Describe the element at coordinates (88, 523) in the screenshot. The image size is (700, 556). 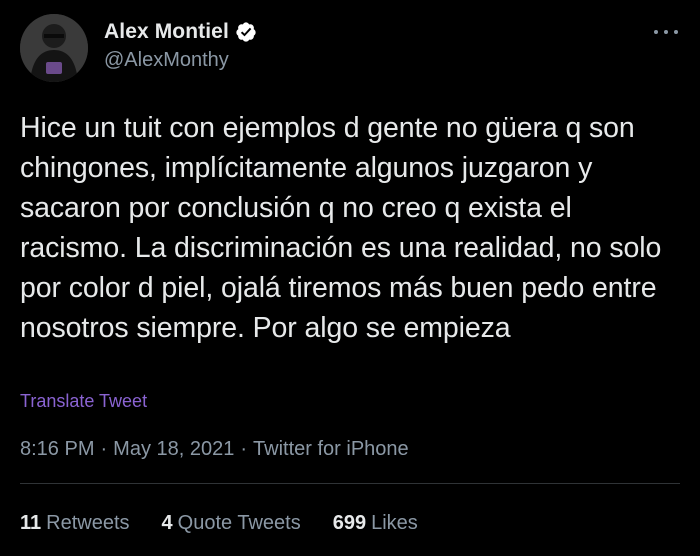
I see `stat-label: Retweets` at that location.